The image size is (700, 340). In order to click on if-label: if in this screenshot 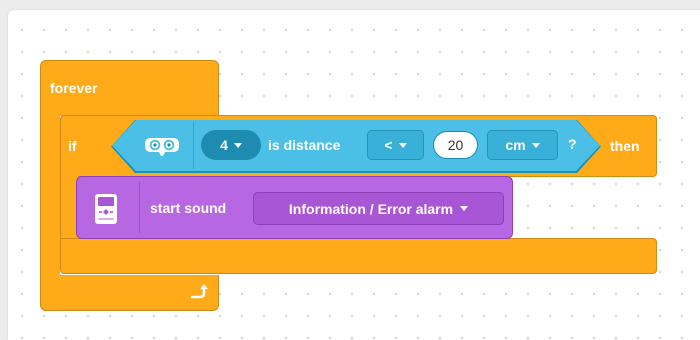, I will do `click(72, 146)`.